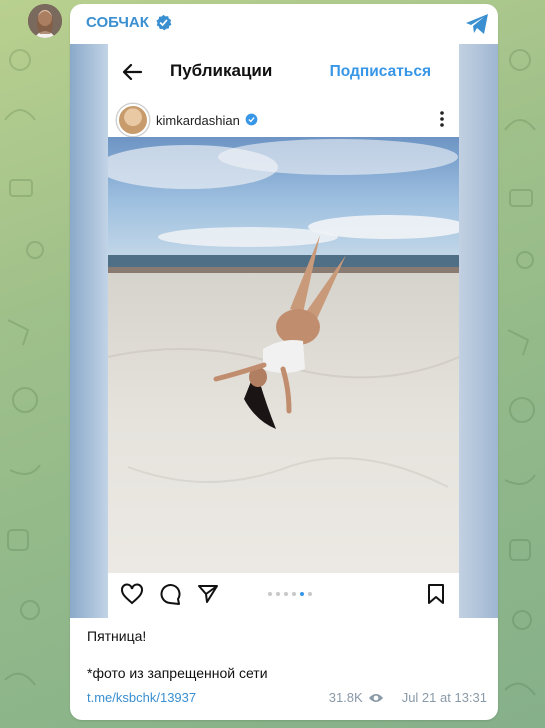 The width and height of the screenshot is (545, 728). I want to click on send-icon, so click(208, 594).